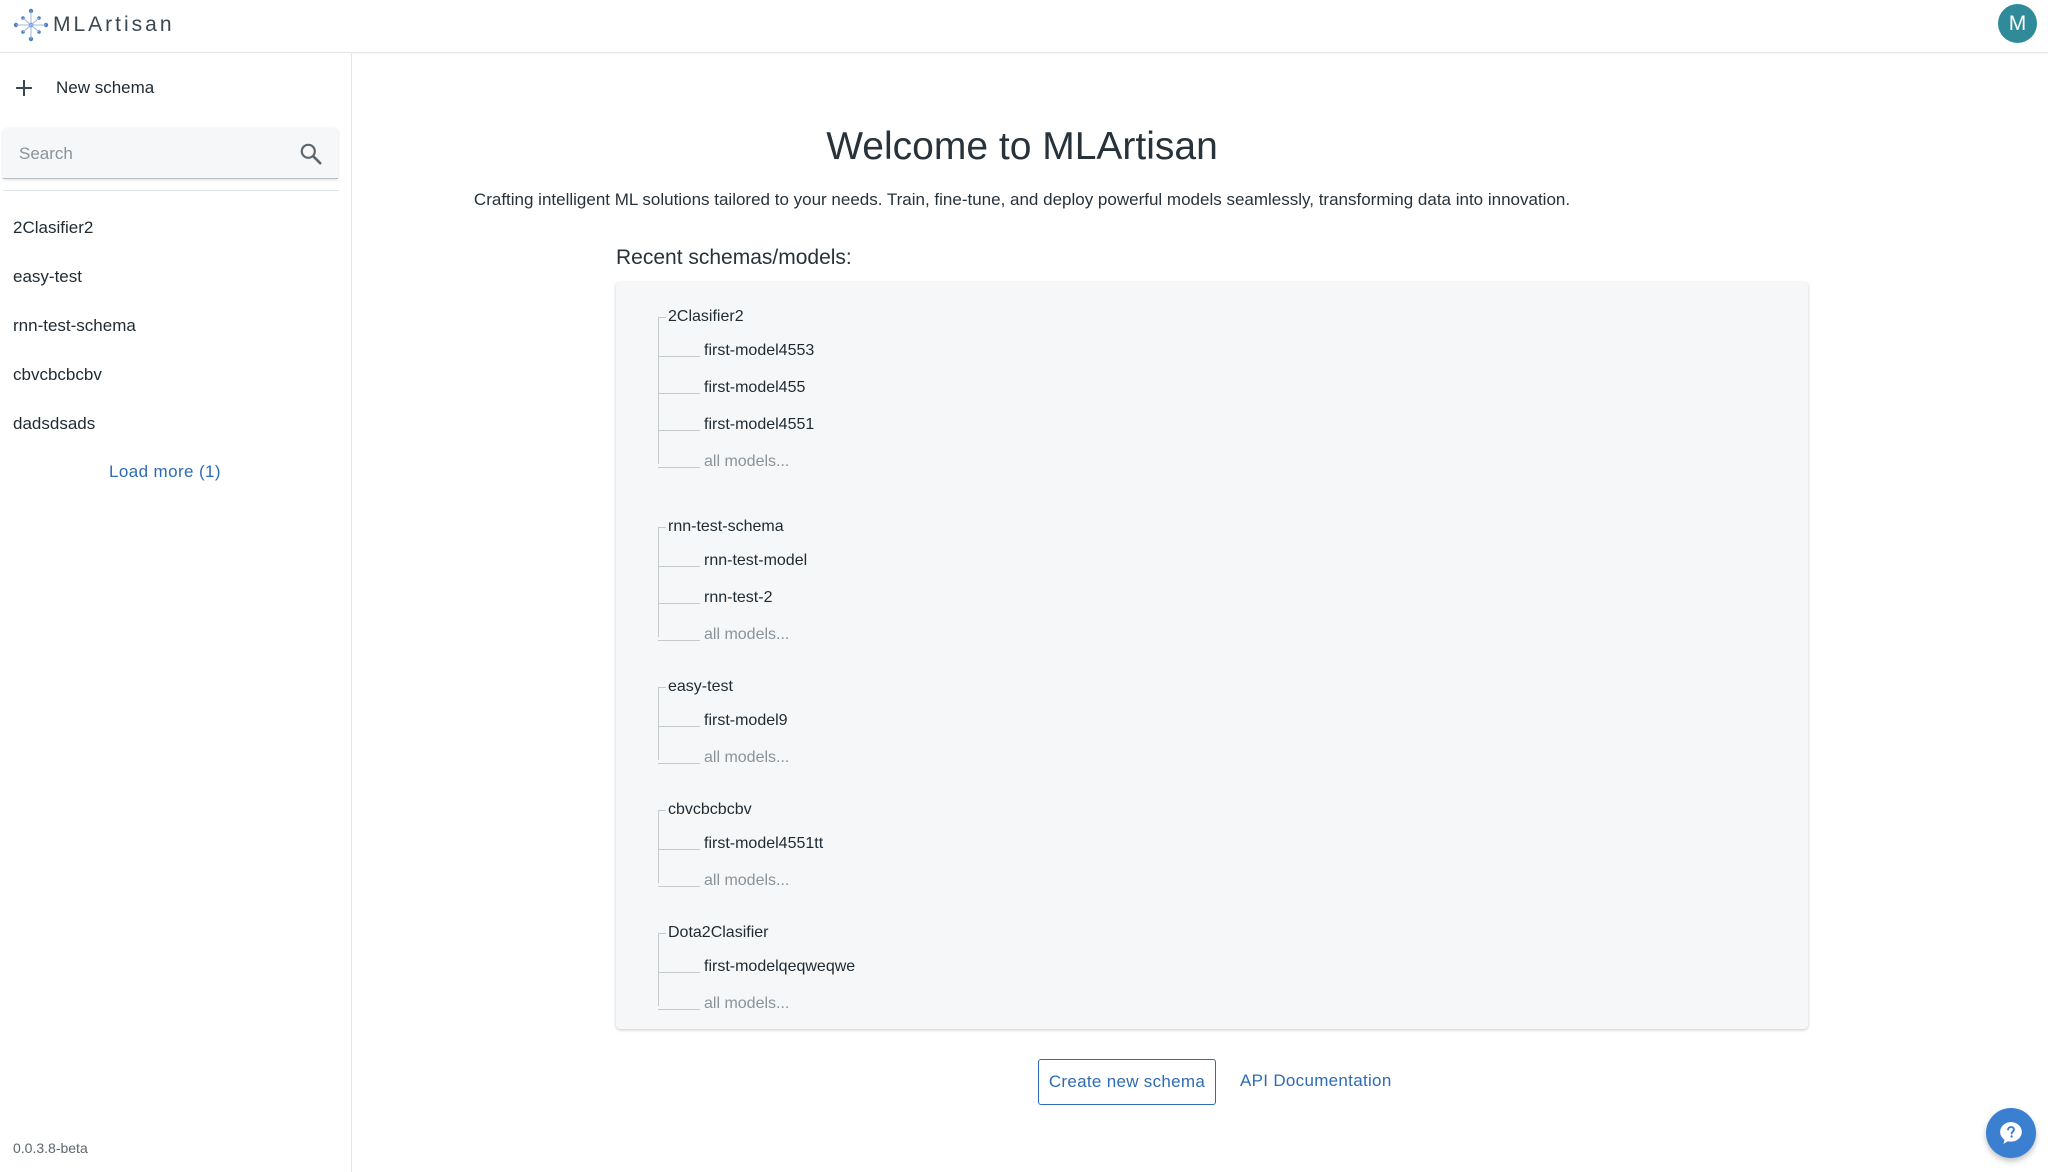 The image size is (2048, 1172). I want to click on load-more-button: Load more (1), so click(165, 472).